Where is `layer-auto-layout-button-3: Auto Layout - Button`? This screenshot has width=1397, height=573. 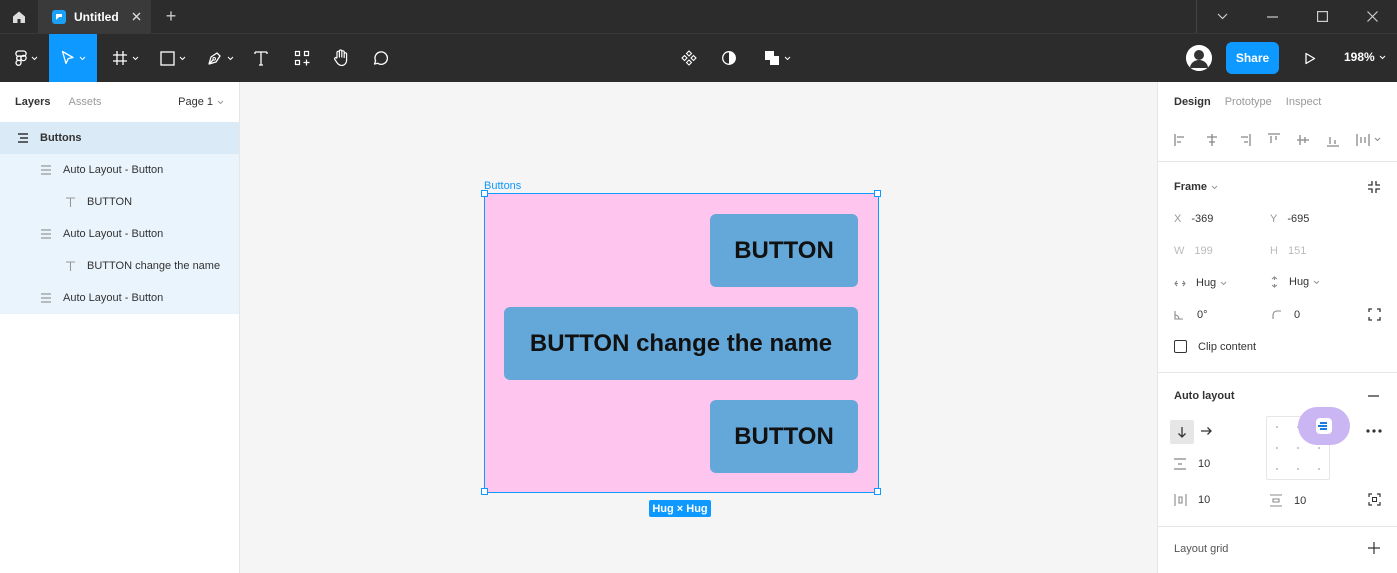
layer-auto-layout-button-3: Auto Layout - Button is located at coordinates (119, 298).